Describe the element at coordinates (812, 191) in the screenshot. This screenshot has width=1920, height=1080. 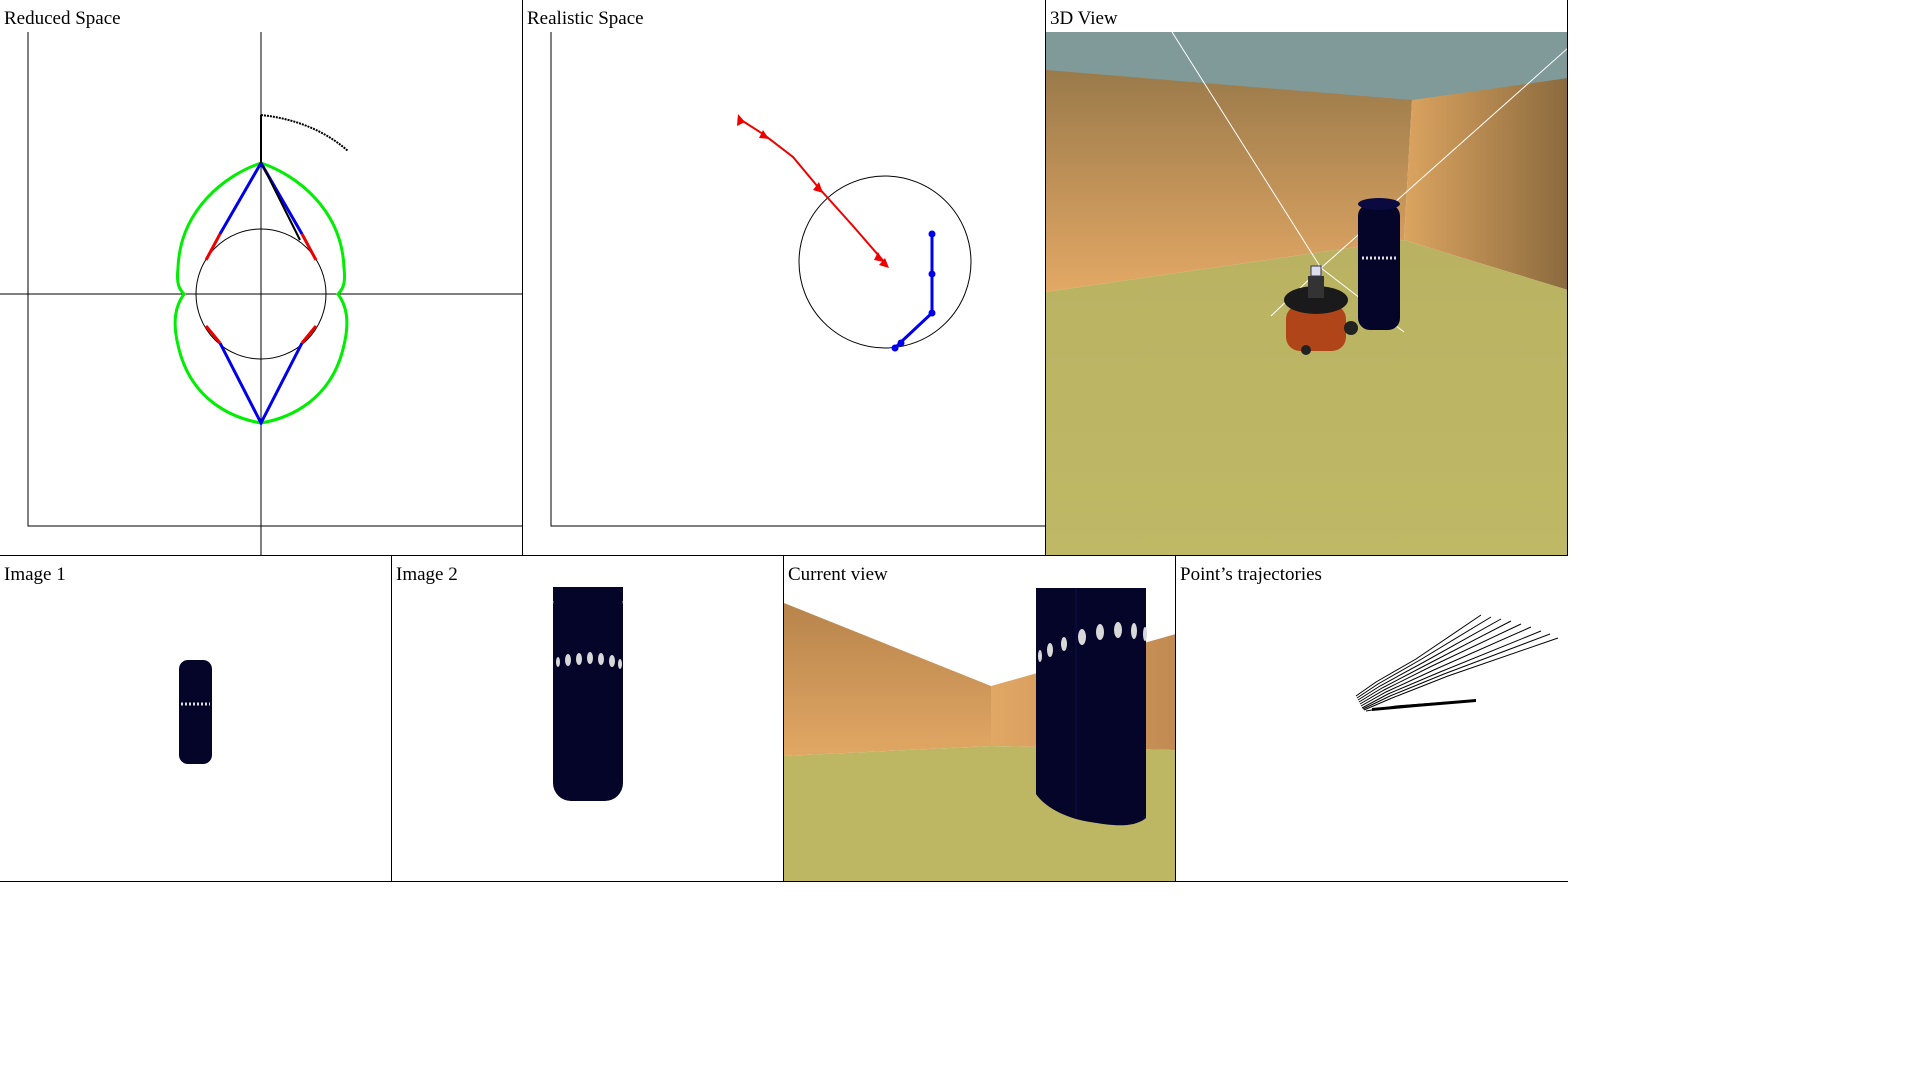
I see `target-path` at that location.